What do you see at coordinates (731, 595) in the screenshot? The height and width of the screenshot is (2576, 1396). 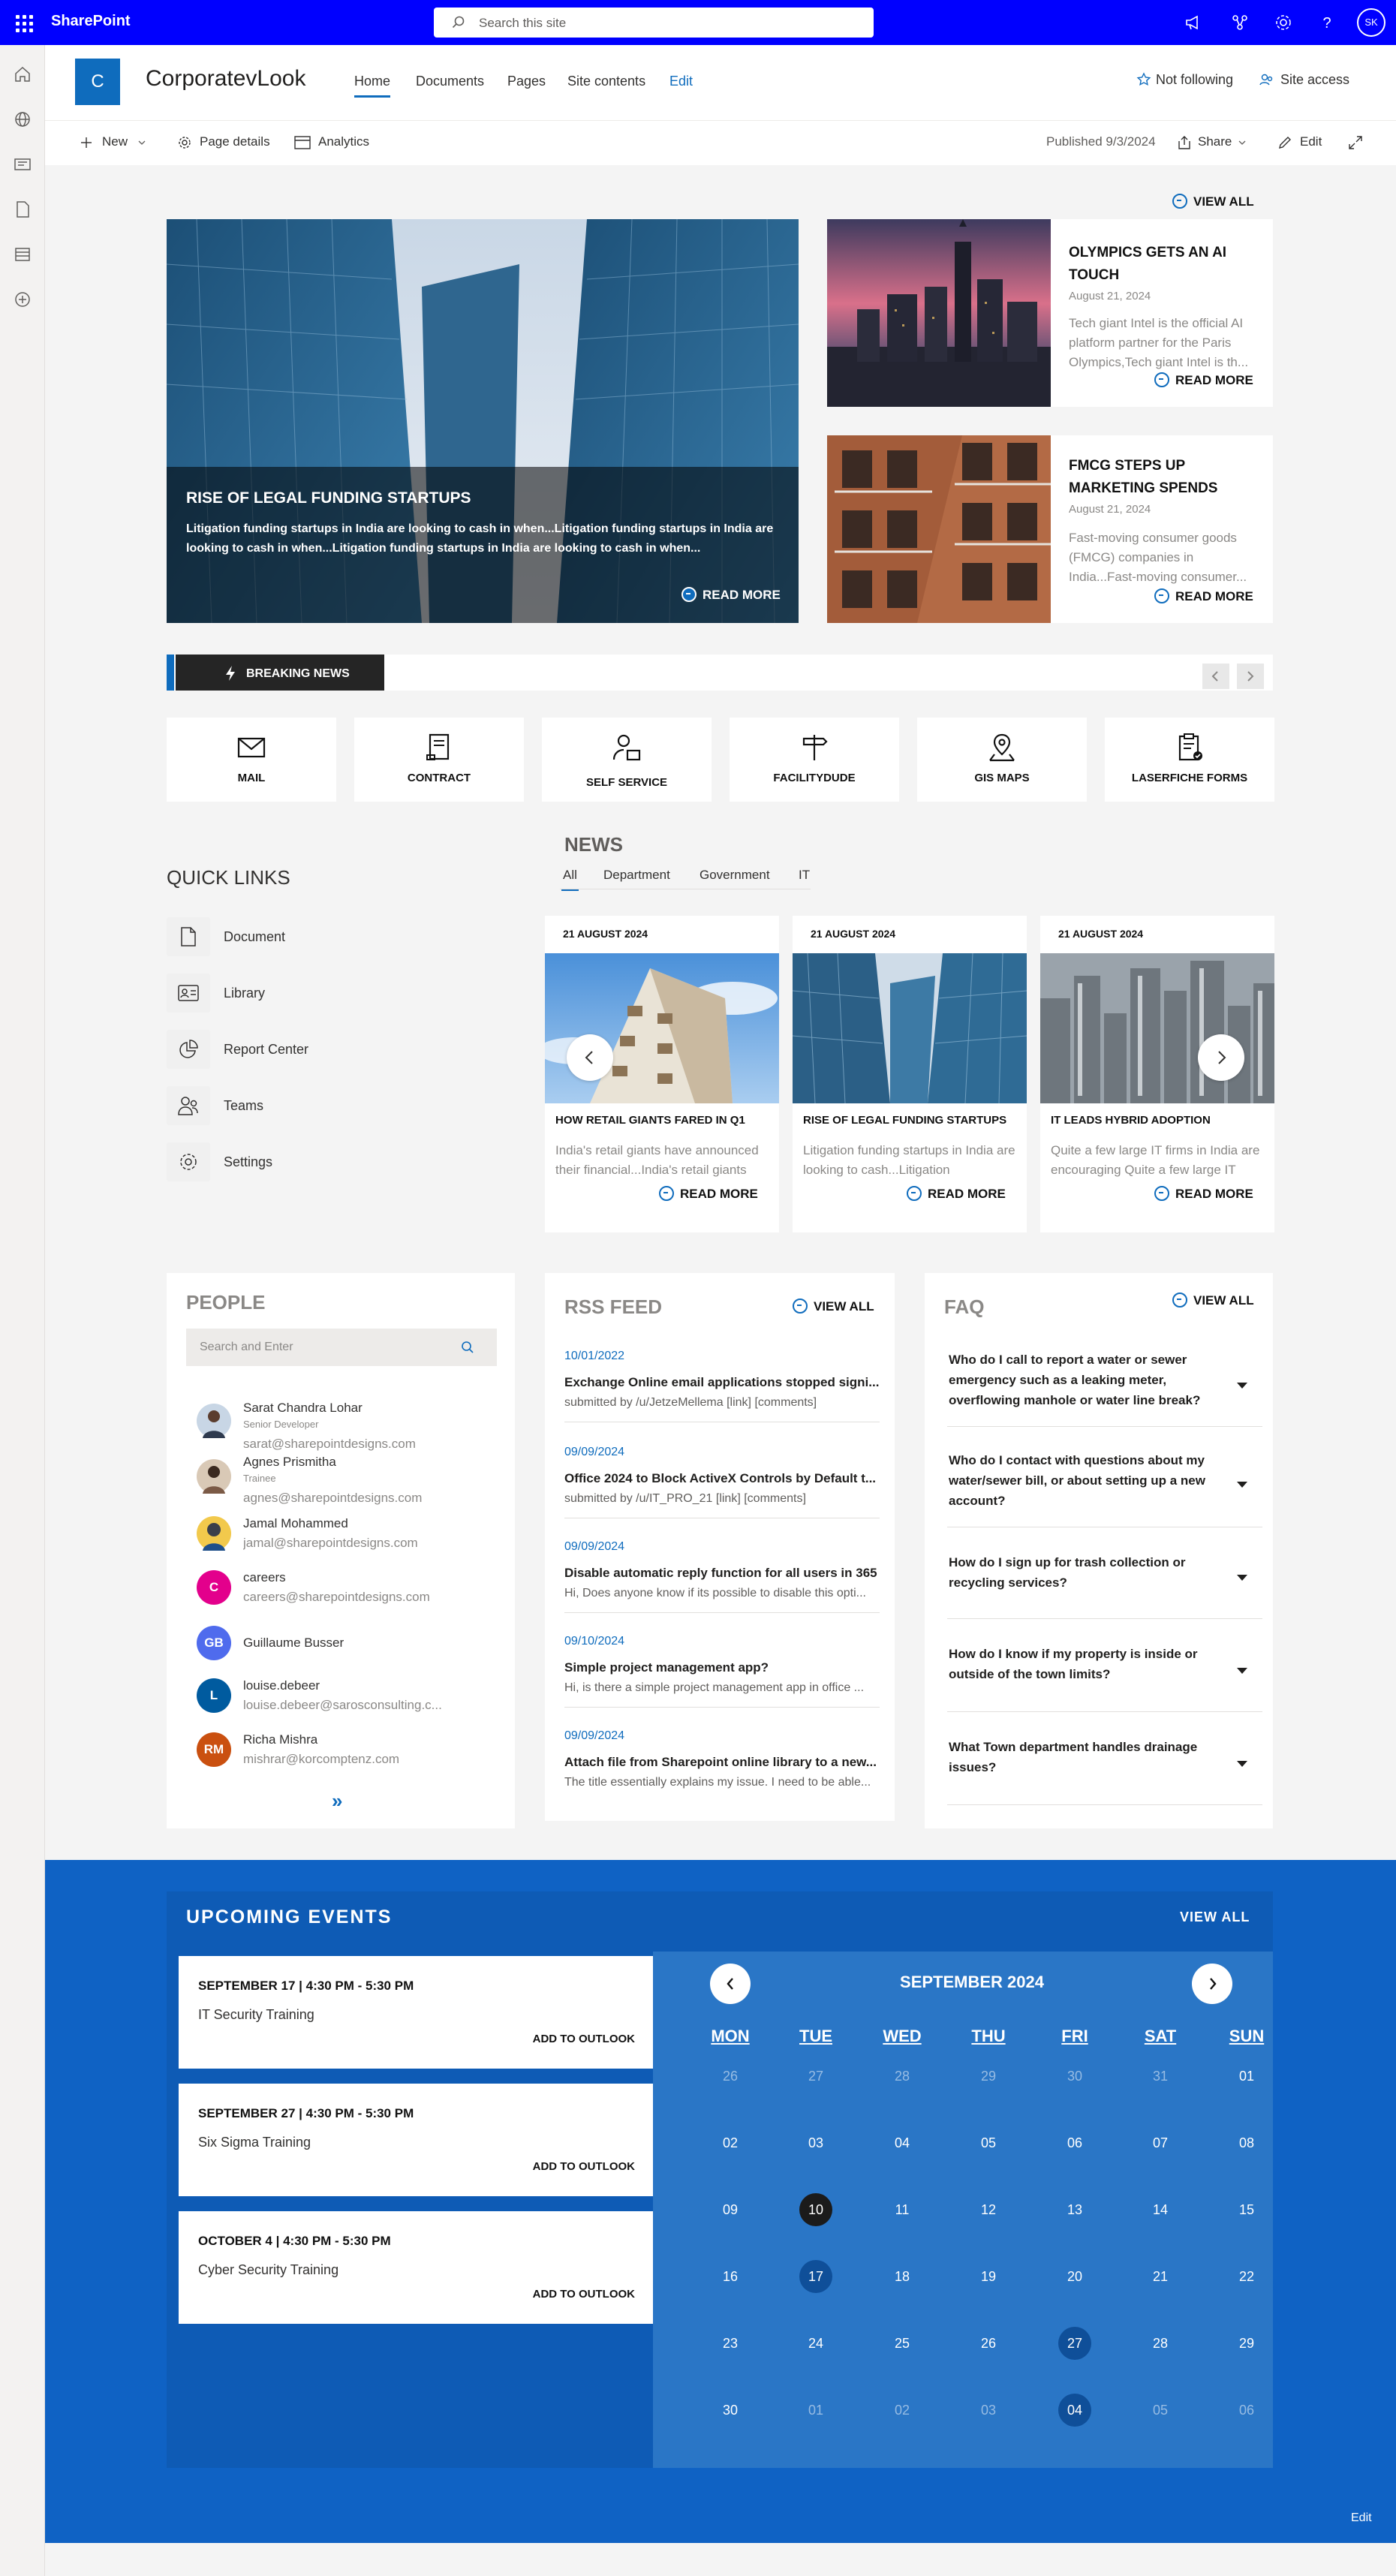 I see `hero-main-read-more: READ MORE` at bounding box center [731, 595].